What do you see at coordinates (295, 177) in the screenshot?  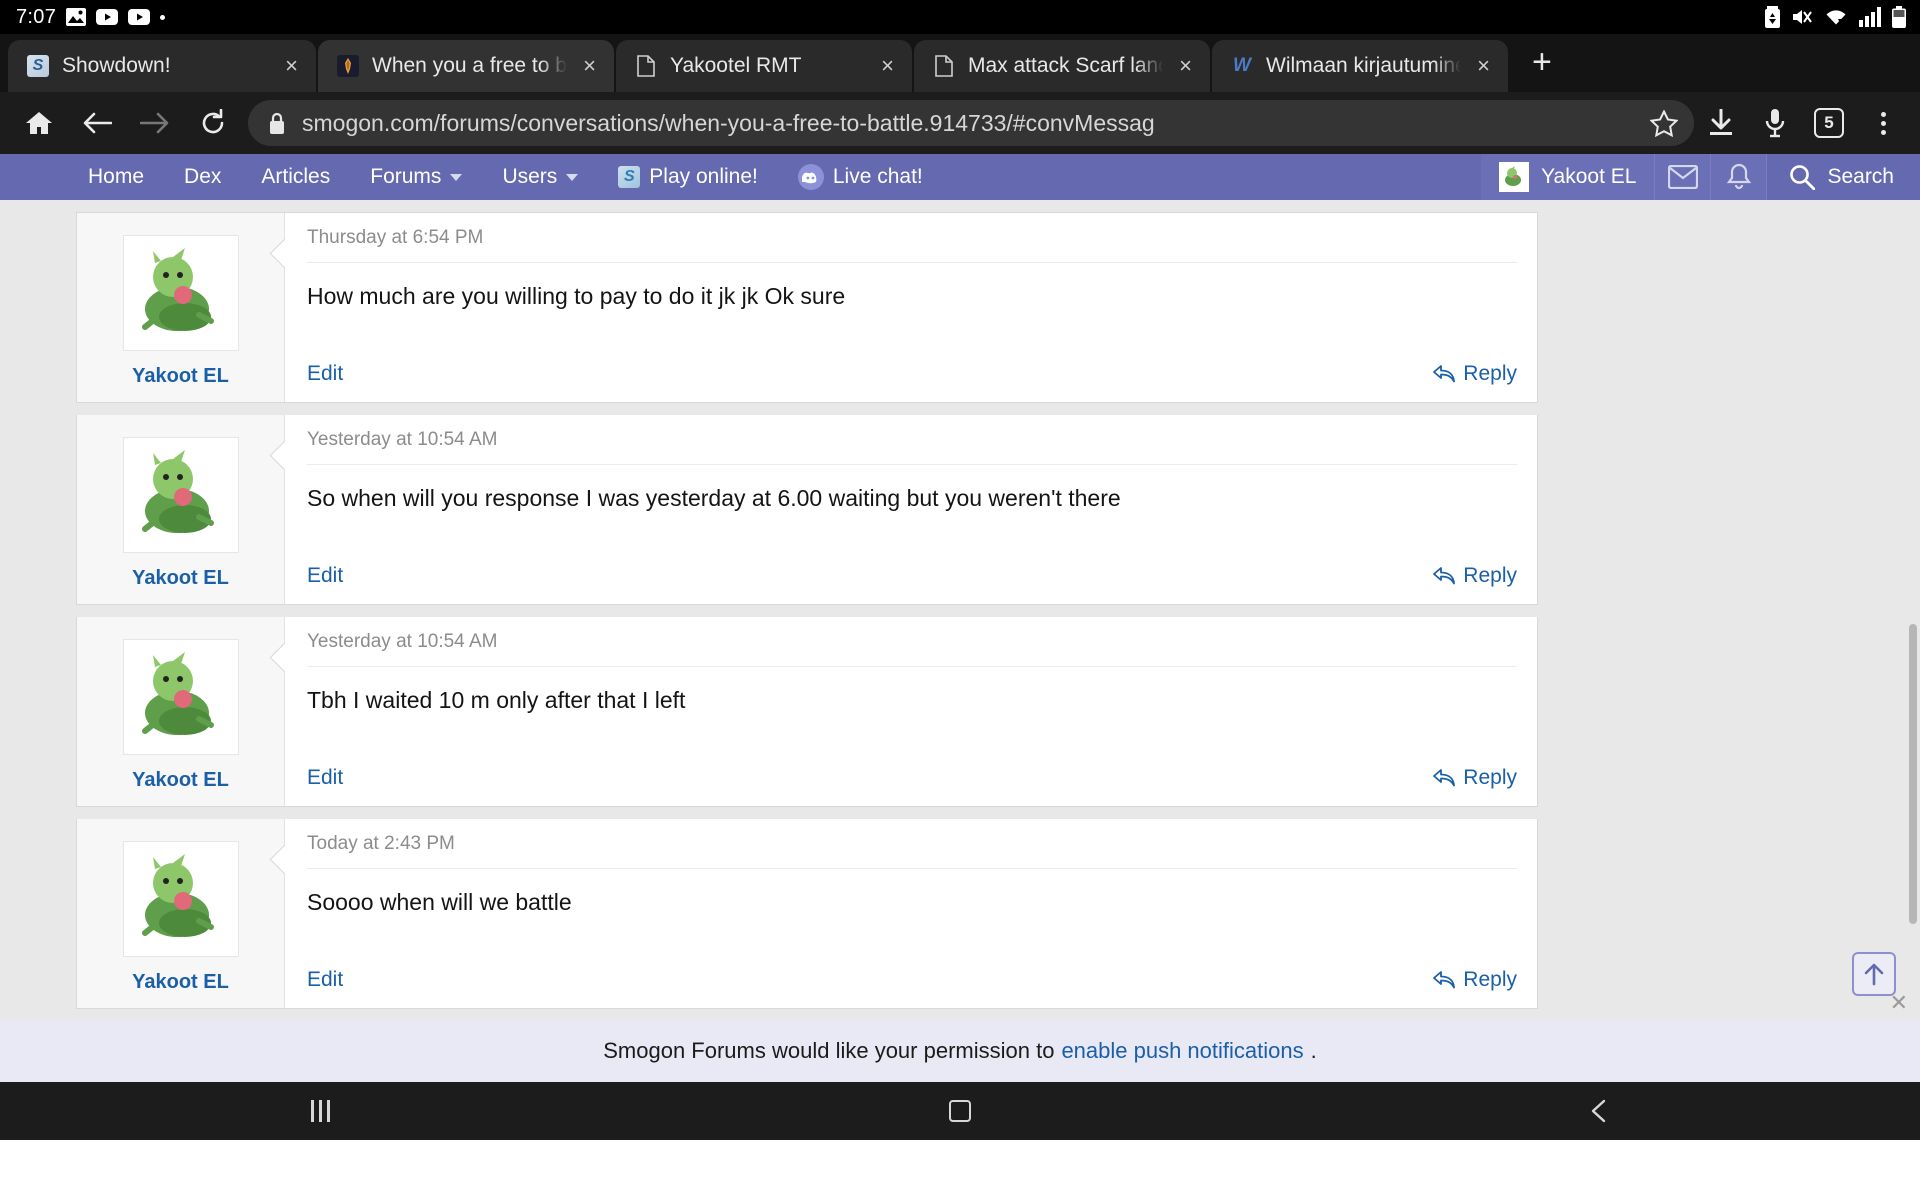 I see `nav-item-articles: Articles` at bounding box center [295, 177].